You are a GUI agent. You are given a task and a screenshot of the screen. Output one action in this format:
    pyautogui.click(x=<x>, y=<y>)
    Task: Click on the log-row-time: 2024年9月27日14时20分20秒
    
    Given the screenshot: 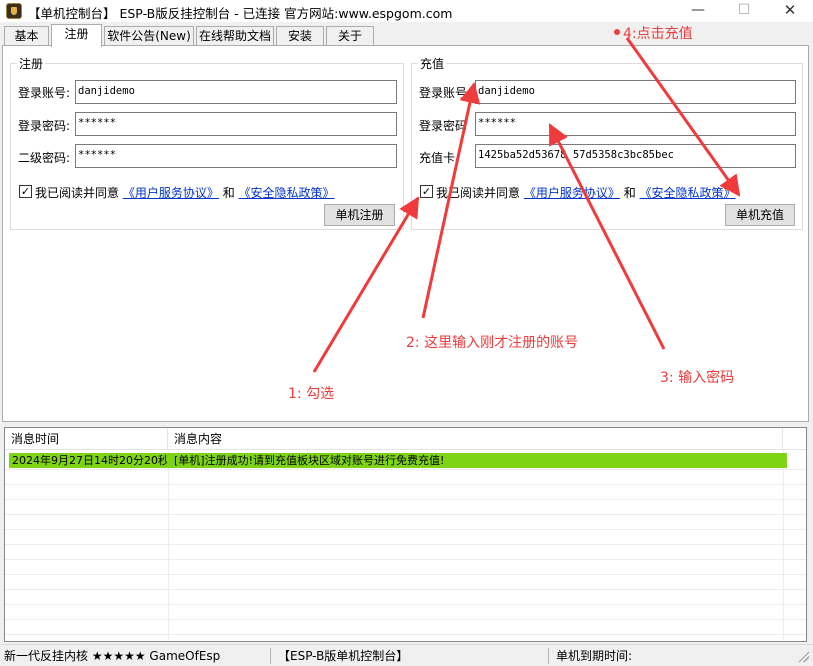 What is the action you would take?
    pyautogui.click(x=89, y=460)
    